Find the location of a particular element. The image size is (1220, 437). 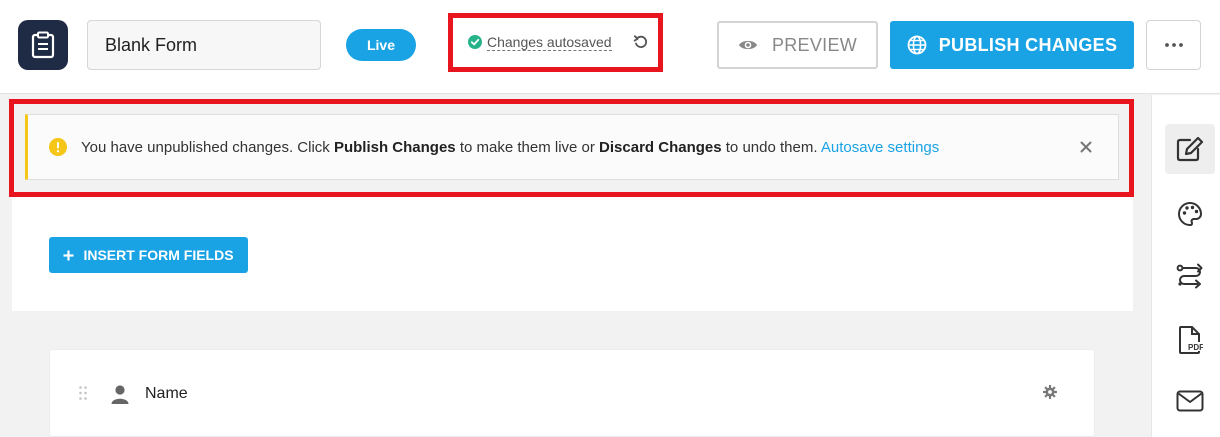

autosave-status-text: Changes autosaved is located at coordinates (549, 42).